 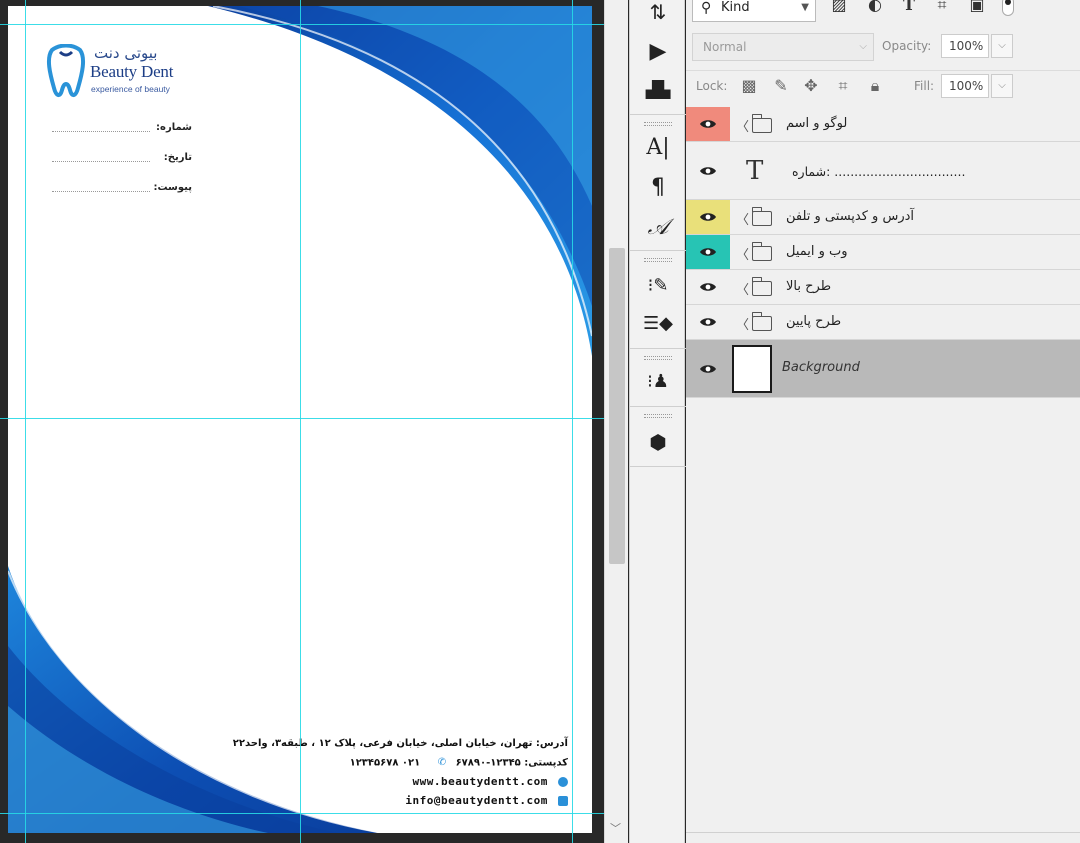 I want to click on logo-name-fa: بیوتی دنت, so click(x=126, y=53).